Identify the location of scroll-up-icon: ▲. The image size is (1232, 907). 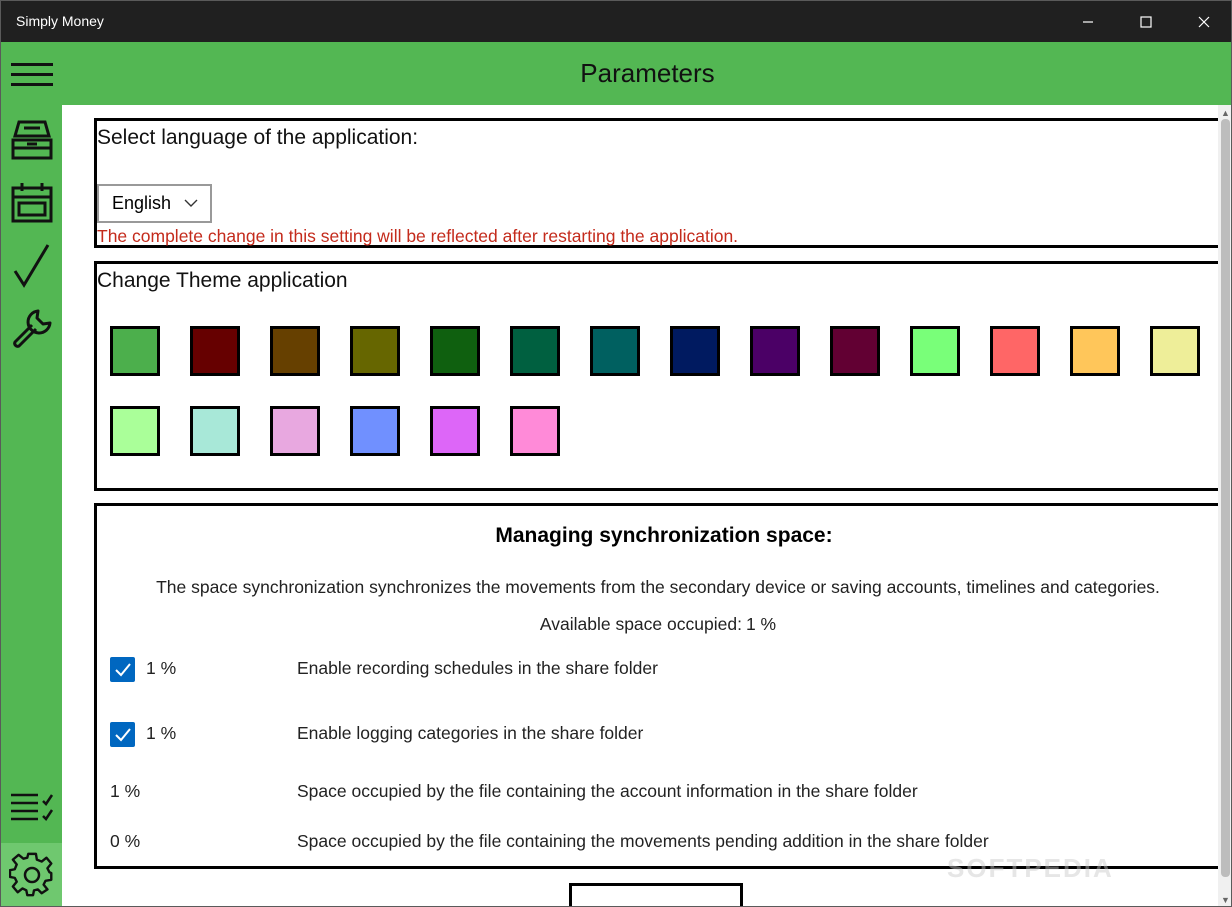
(1225, 113).